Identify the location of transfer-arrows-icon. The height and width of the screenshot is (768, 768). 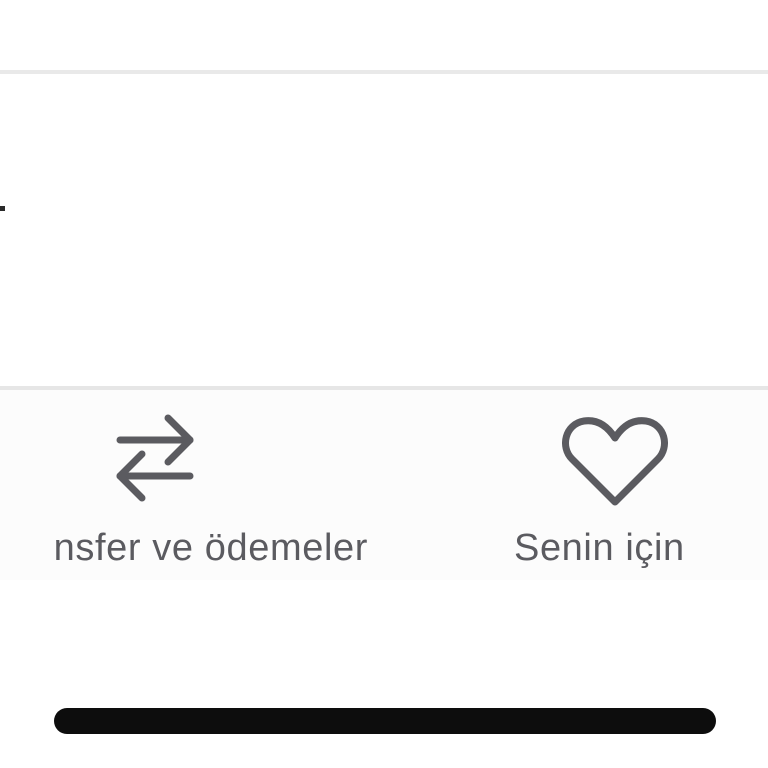
(155, 458).